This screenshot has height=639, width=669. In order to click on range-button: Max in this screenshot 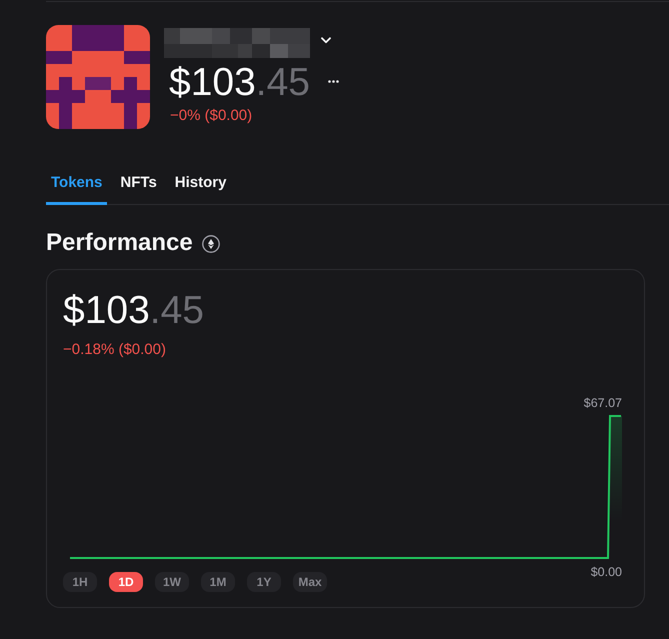, I will do `click(310, 582)`.